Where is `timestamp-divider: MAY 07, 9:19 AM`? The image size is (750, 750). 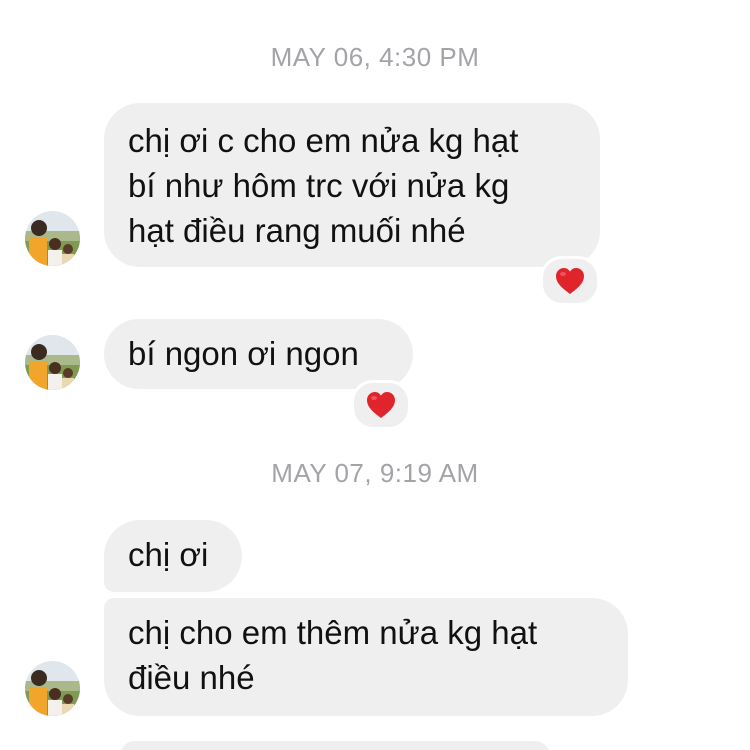 timestamp-divider: MAY 07, 9:19 AM is located at coordinates (375, 473).